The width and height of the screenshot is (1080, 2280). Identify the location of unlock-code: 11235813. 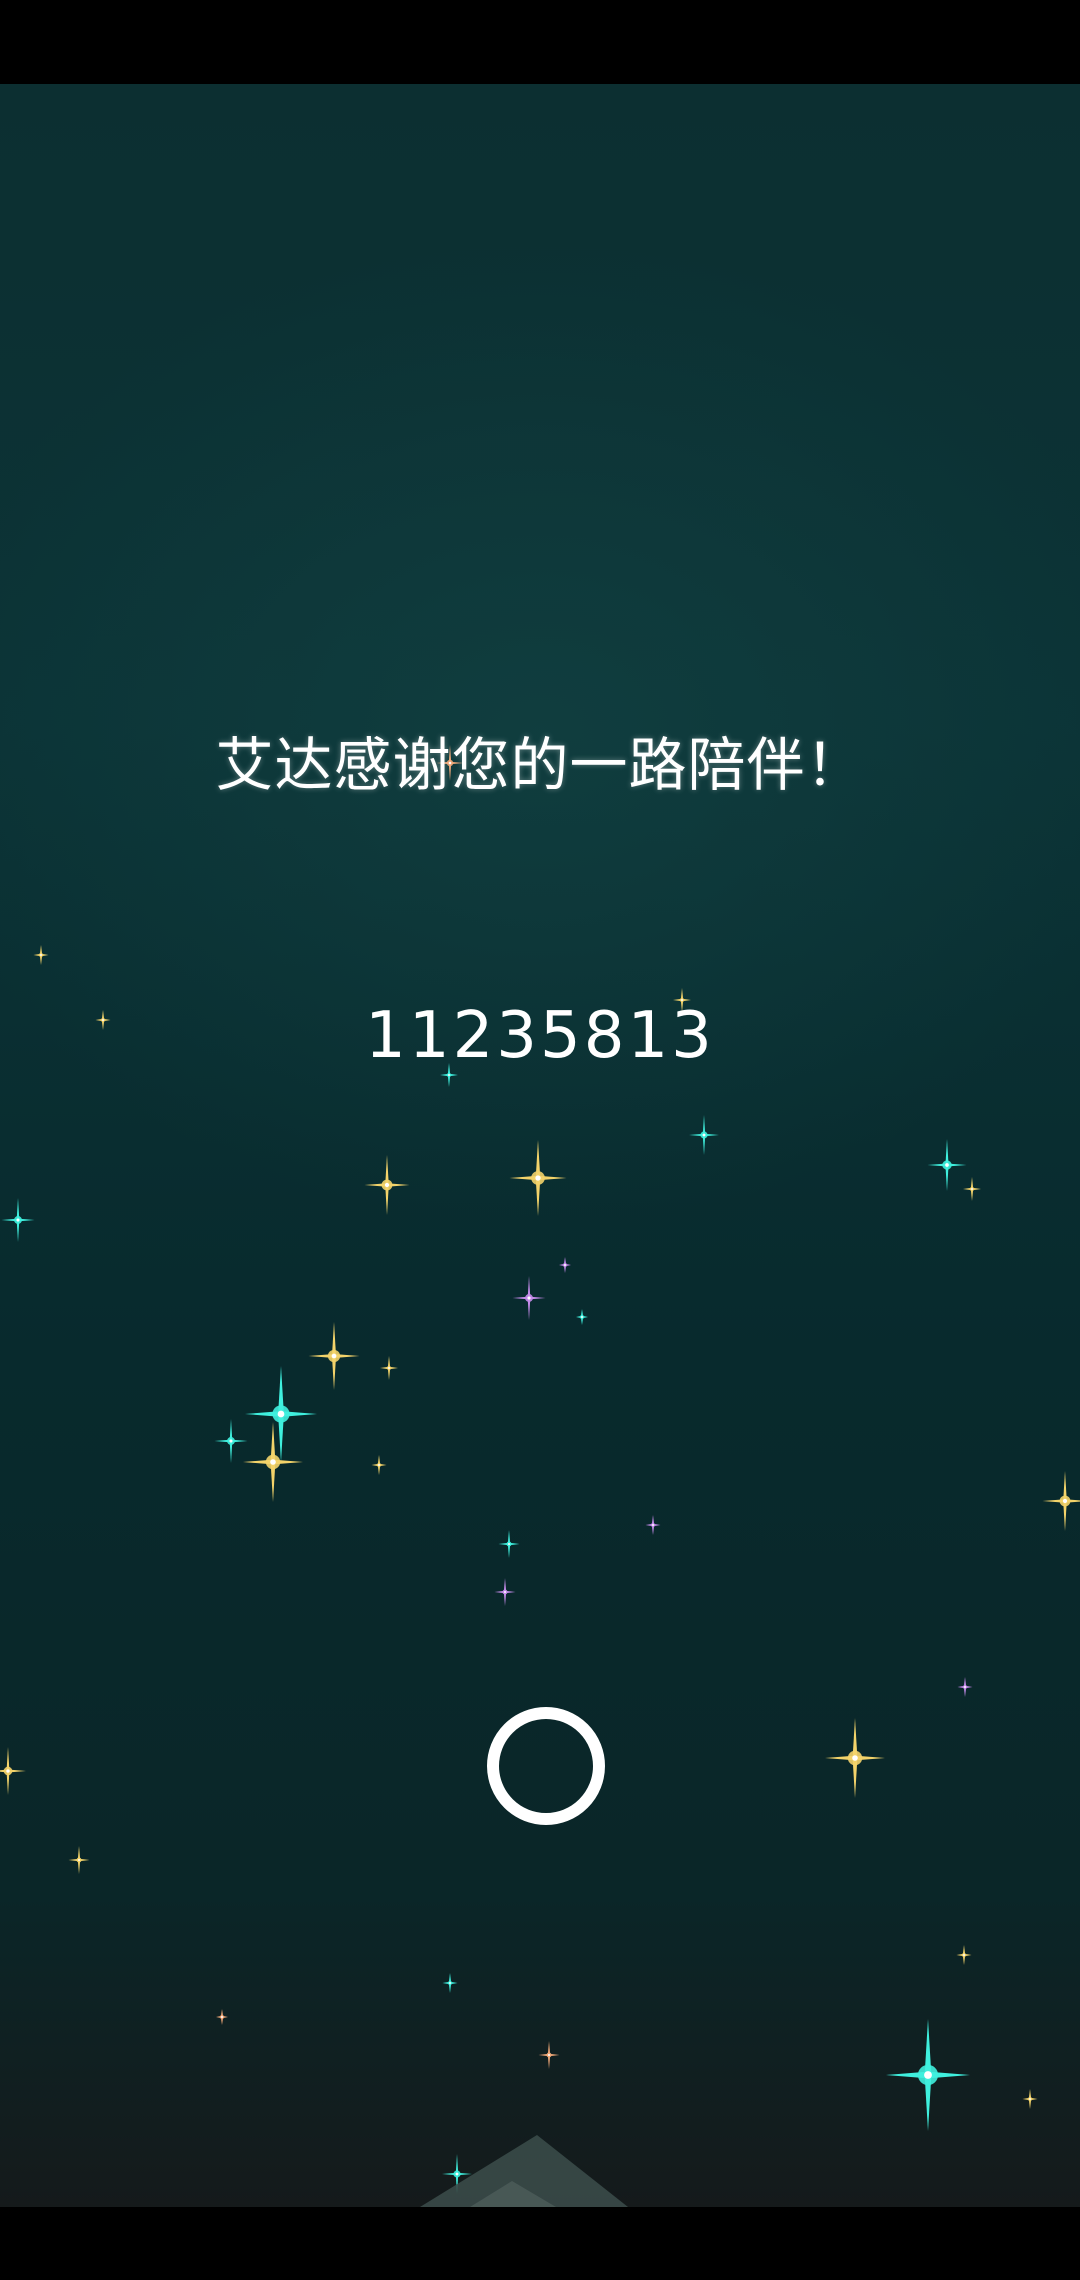
(540, 1036).